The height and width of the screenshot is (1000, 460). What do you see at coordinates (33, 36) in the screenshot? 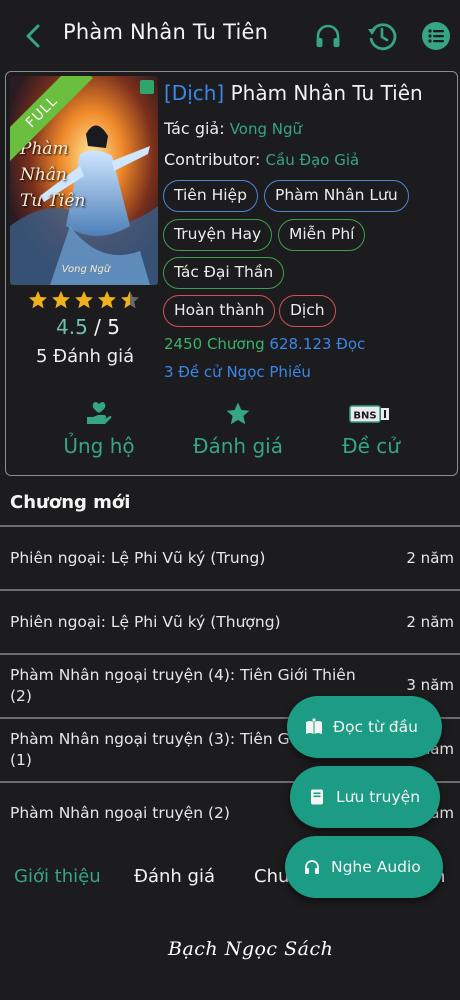
I see `back-icon` at bounding box center [33, 36].